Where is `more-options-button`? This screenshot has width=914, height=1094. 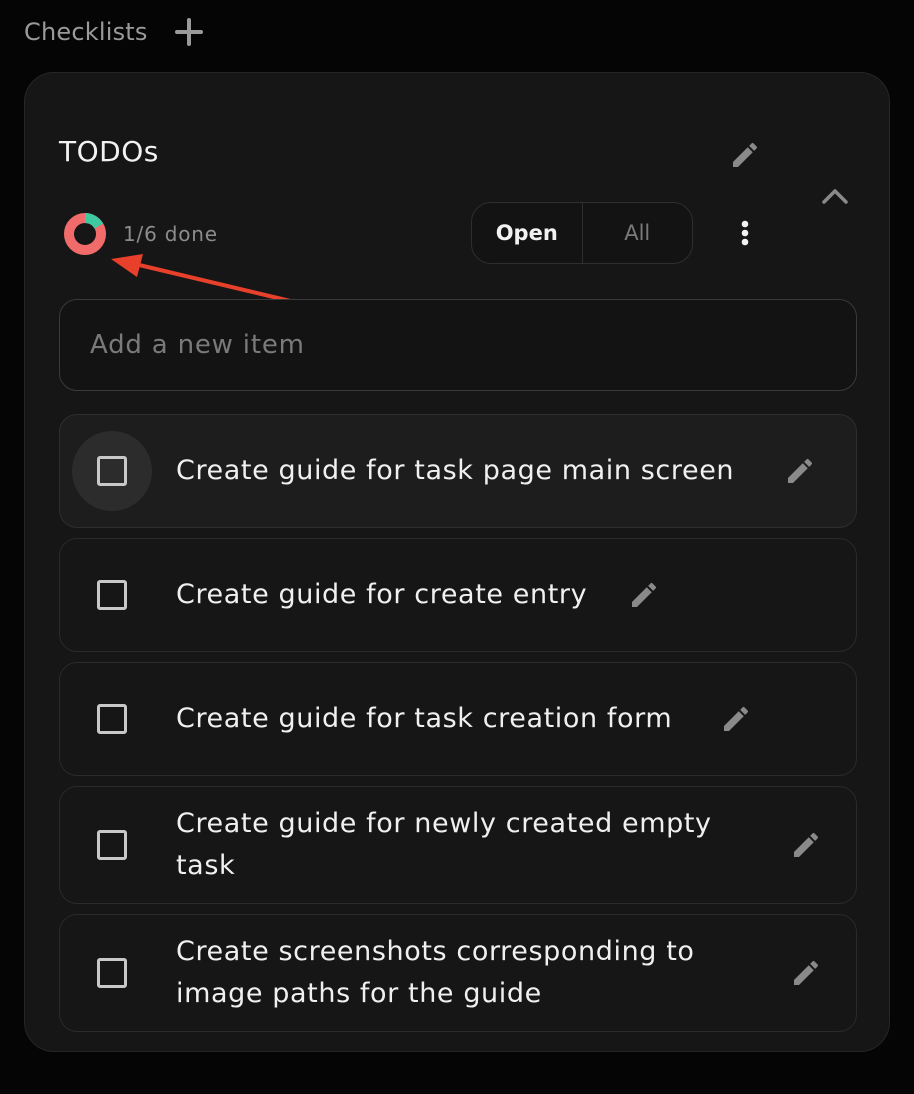 more-options-button is located at coordinates (745, 233).